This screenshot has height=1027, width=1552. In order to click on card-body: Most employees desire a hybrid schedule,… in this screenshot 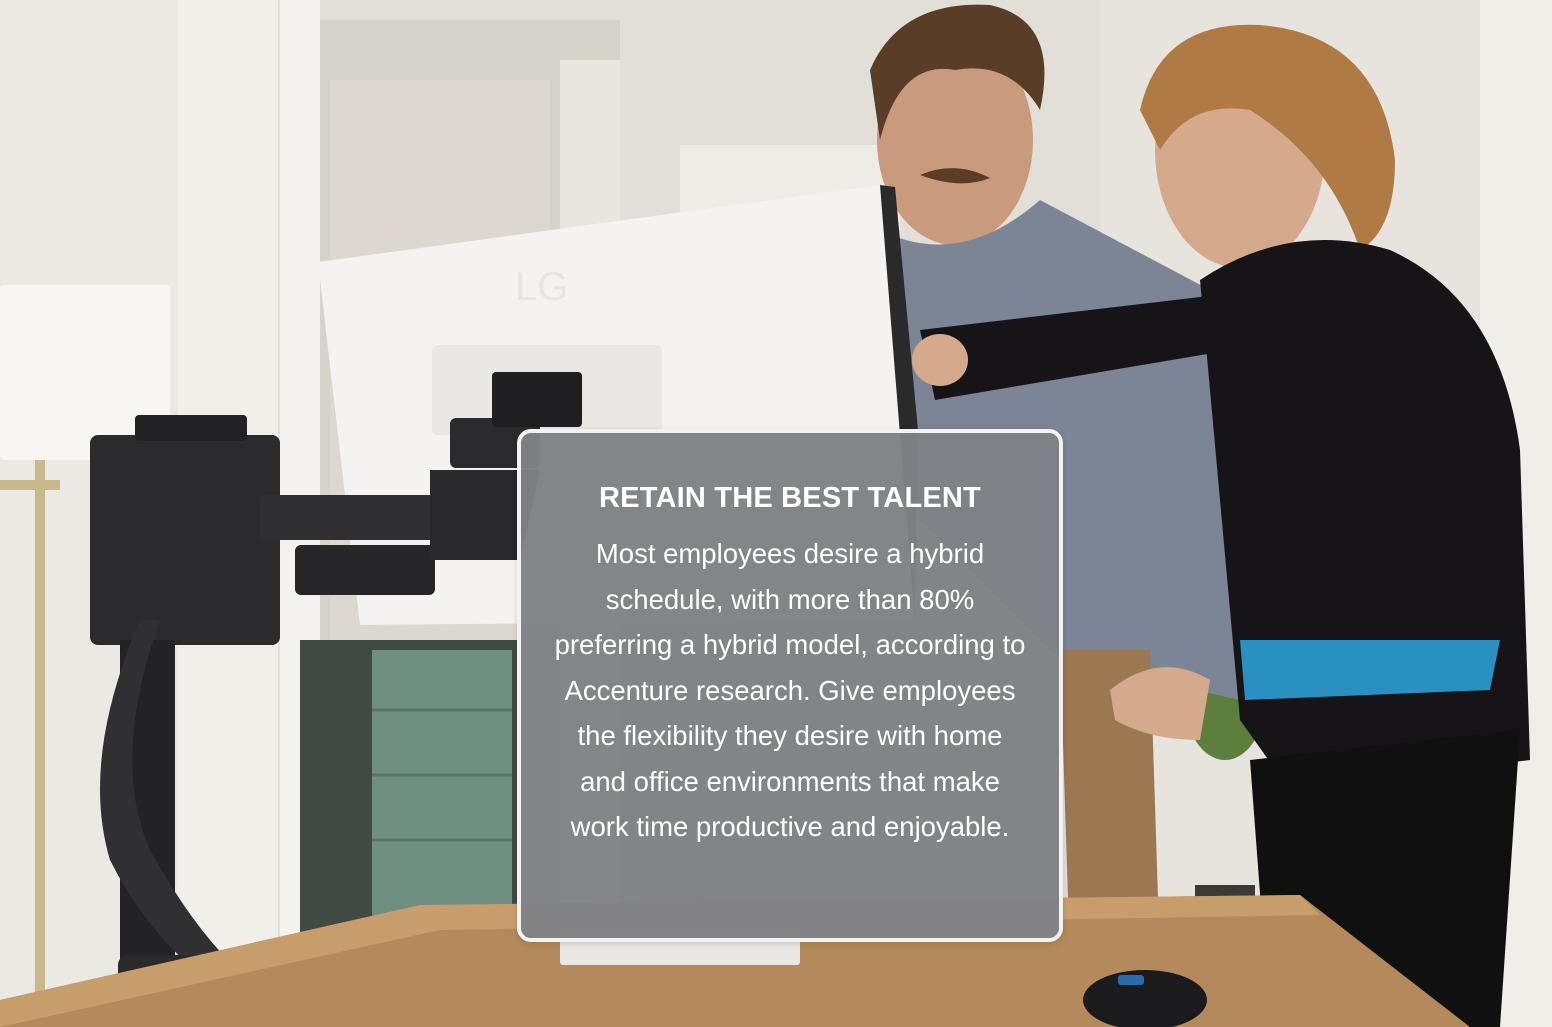, I will do `click(790, 690)`.